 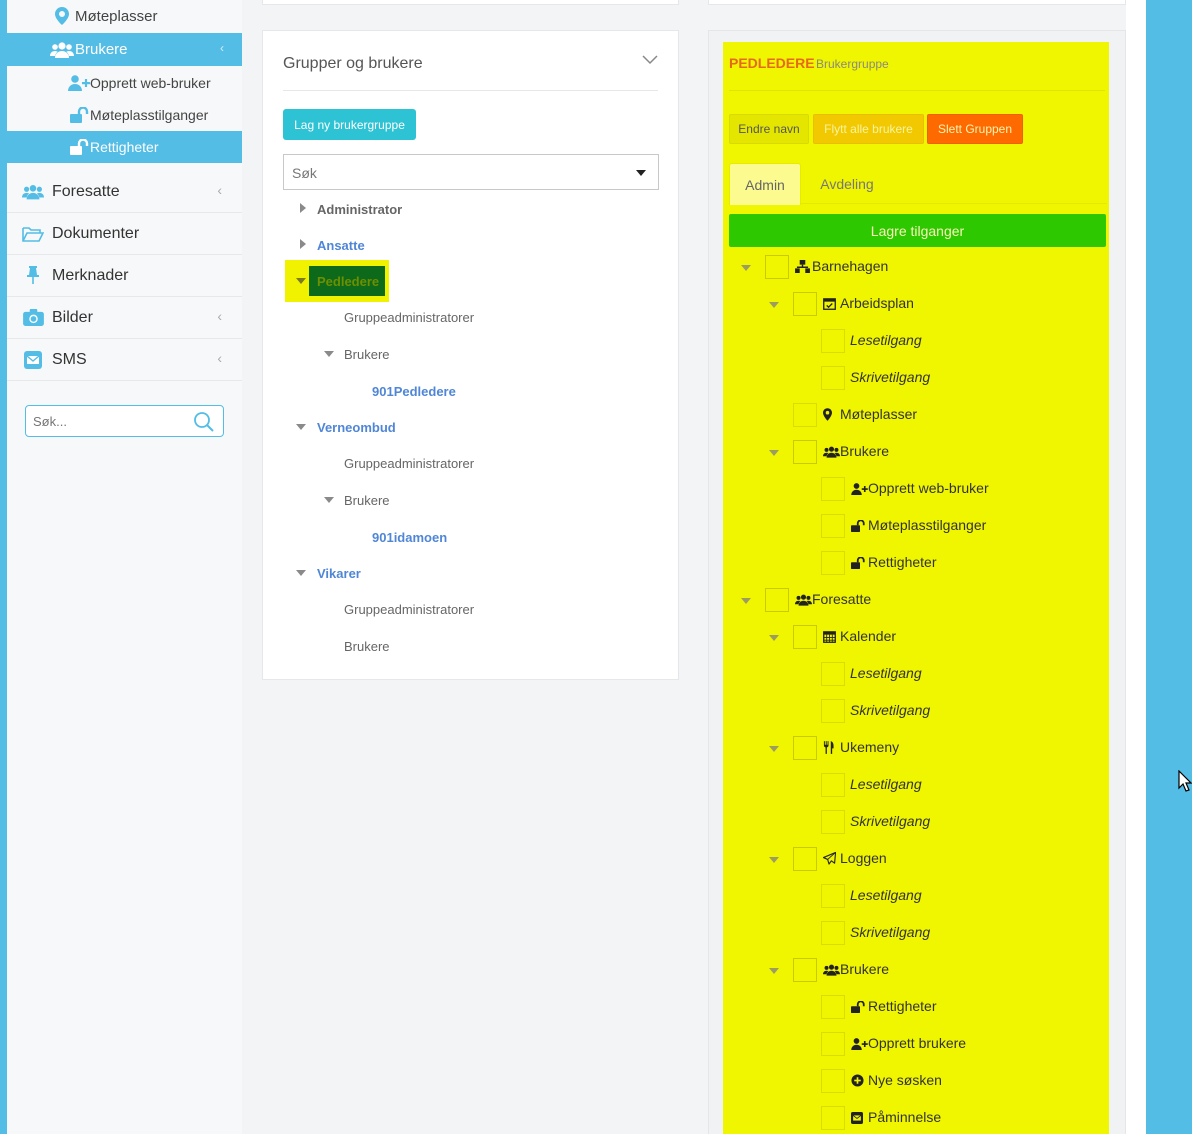 What do you see at coordinates (918, 525) in the screenshot?
I see `permission-item: Møteplasstilganger` at bounding box center [918, 525].